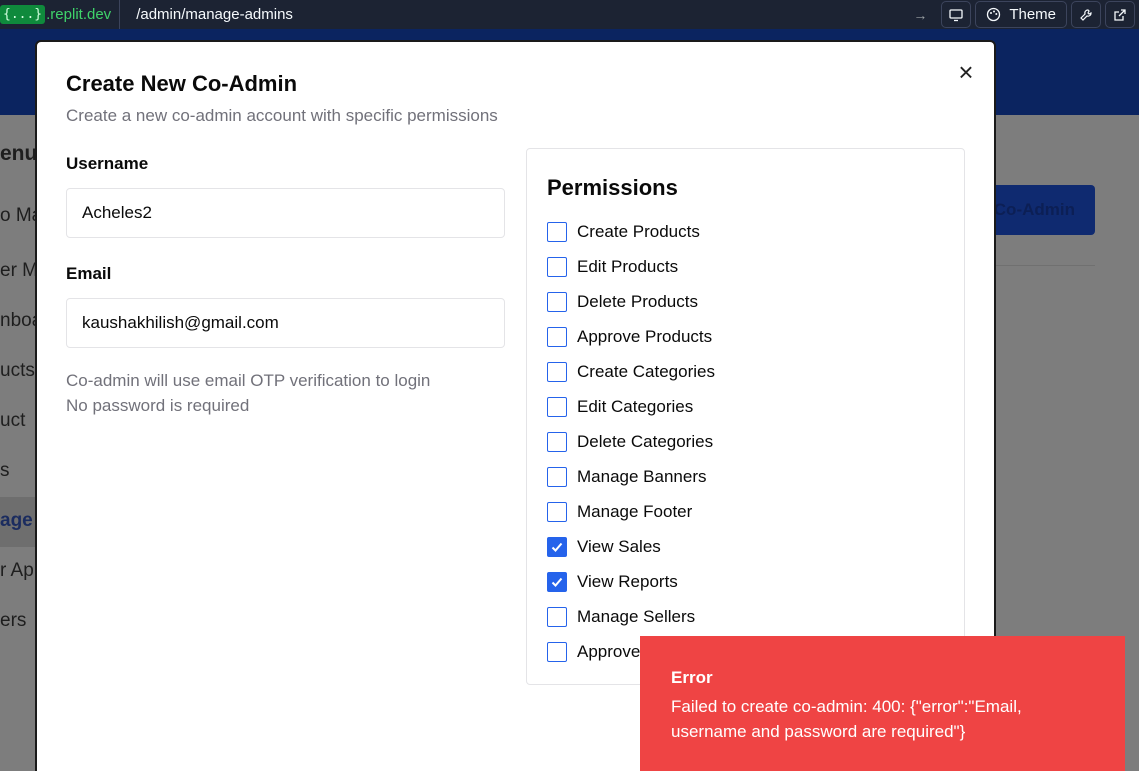 The width and height of the screenshot is (1139, 771). Describe the element at coordinates (692, 677) in the screenshot. I see `toast-title: Error` at that location.